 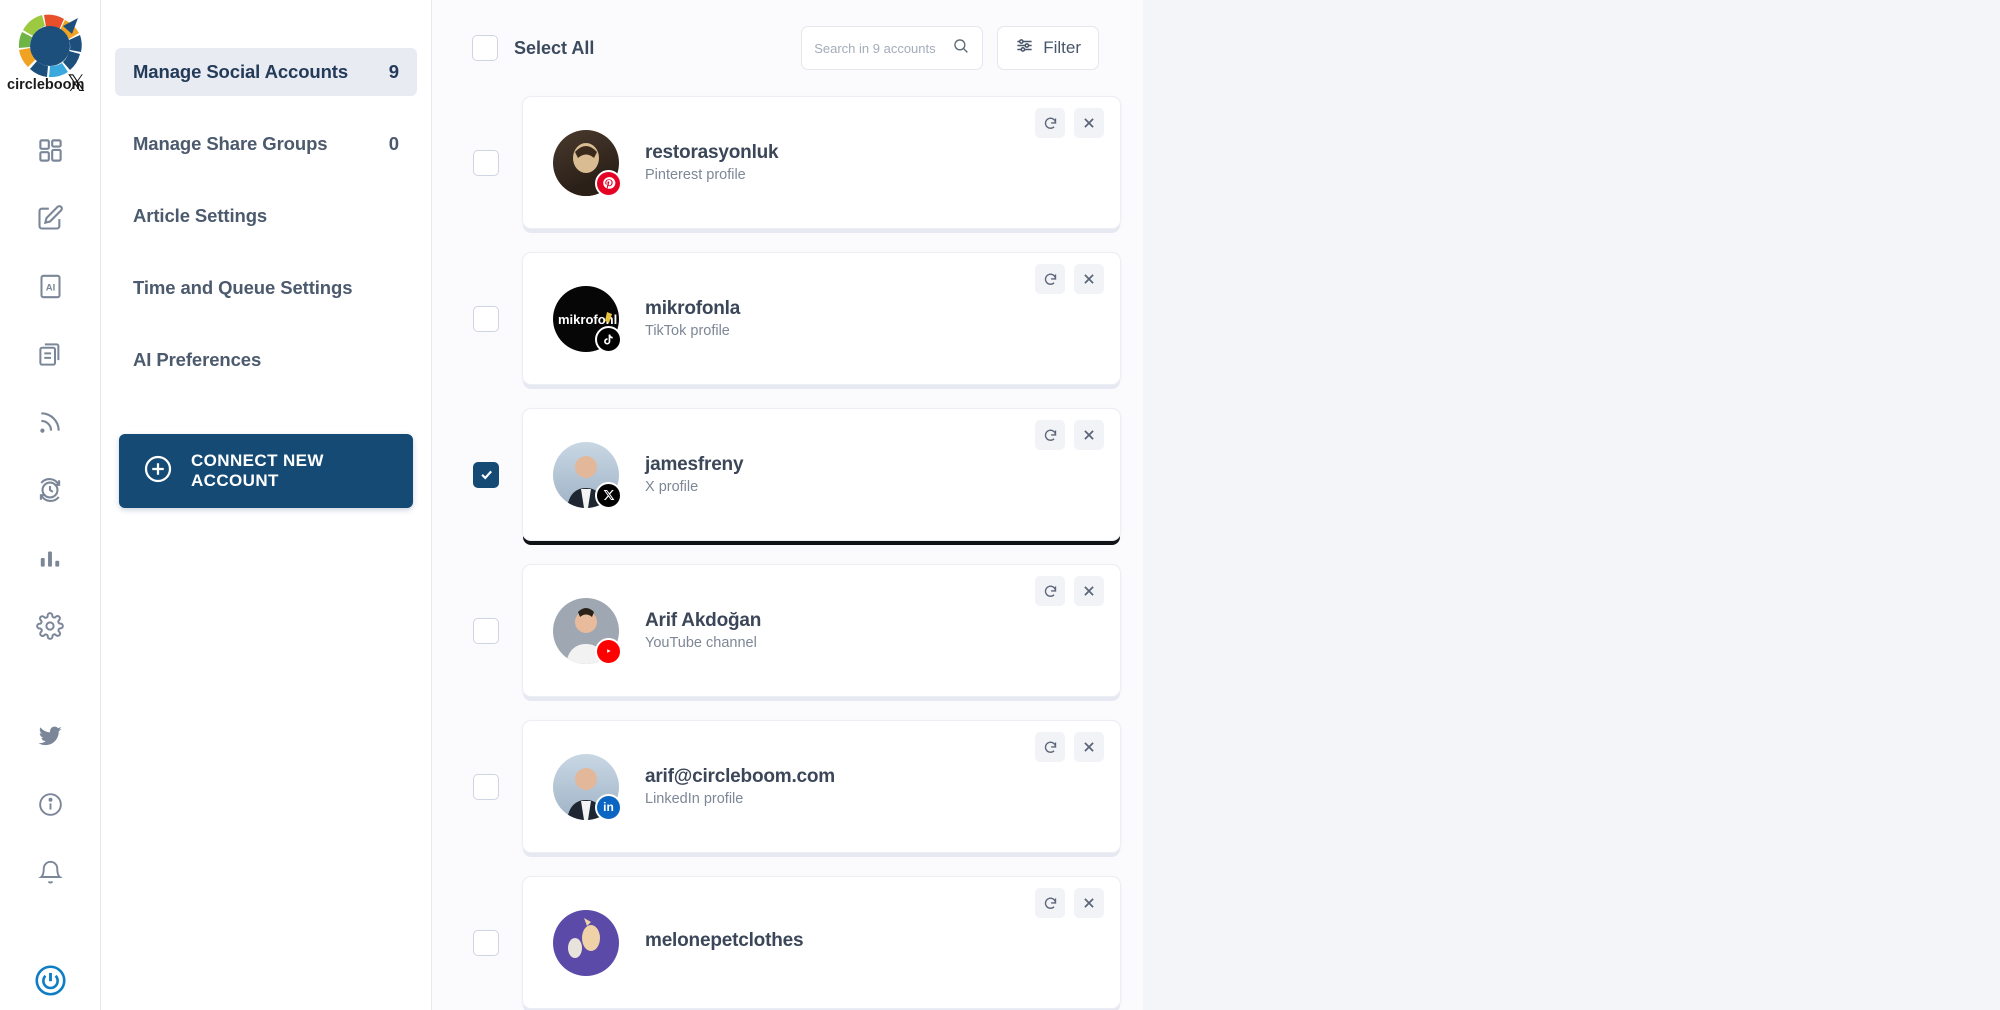 What do you see at coordinates (50, 354) in the screenshot?
I see `library-icon` at bounding box center [50, 354].